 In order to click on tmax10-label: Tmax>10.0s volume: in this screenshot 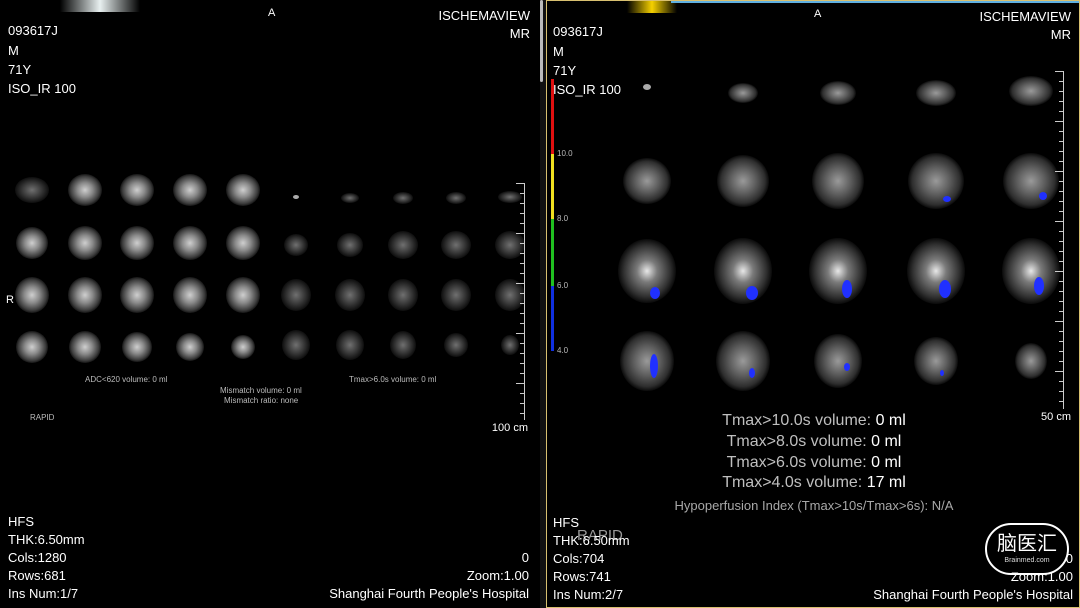, I will do `click(799, 420)`.